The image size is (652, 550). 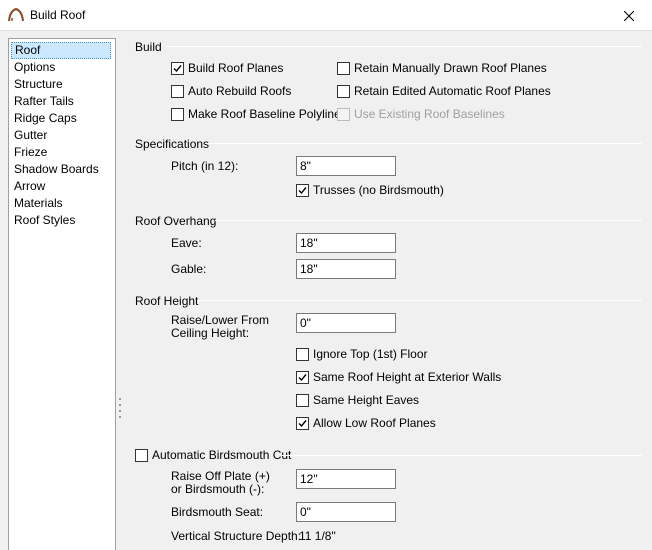 What do you see at coordinates (16, 15) in the screenshot?
I see `roof-app-icon` at bounding box center [16, 15].